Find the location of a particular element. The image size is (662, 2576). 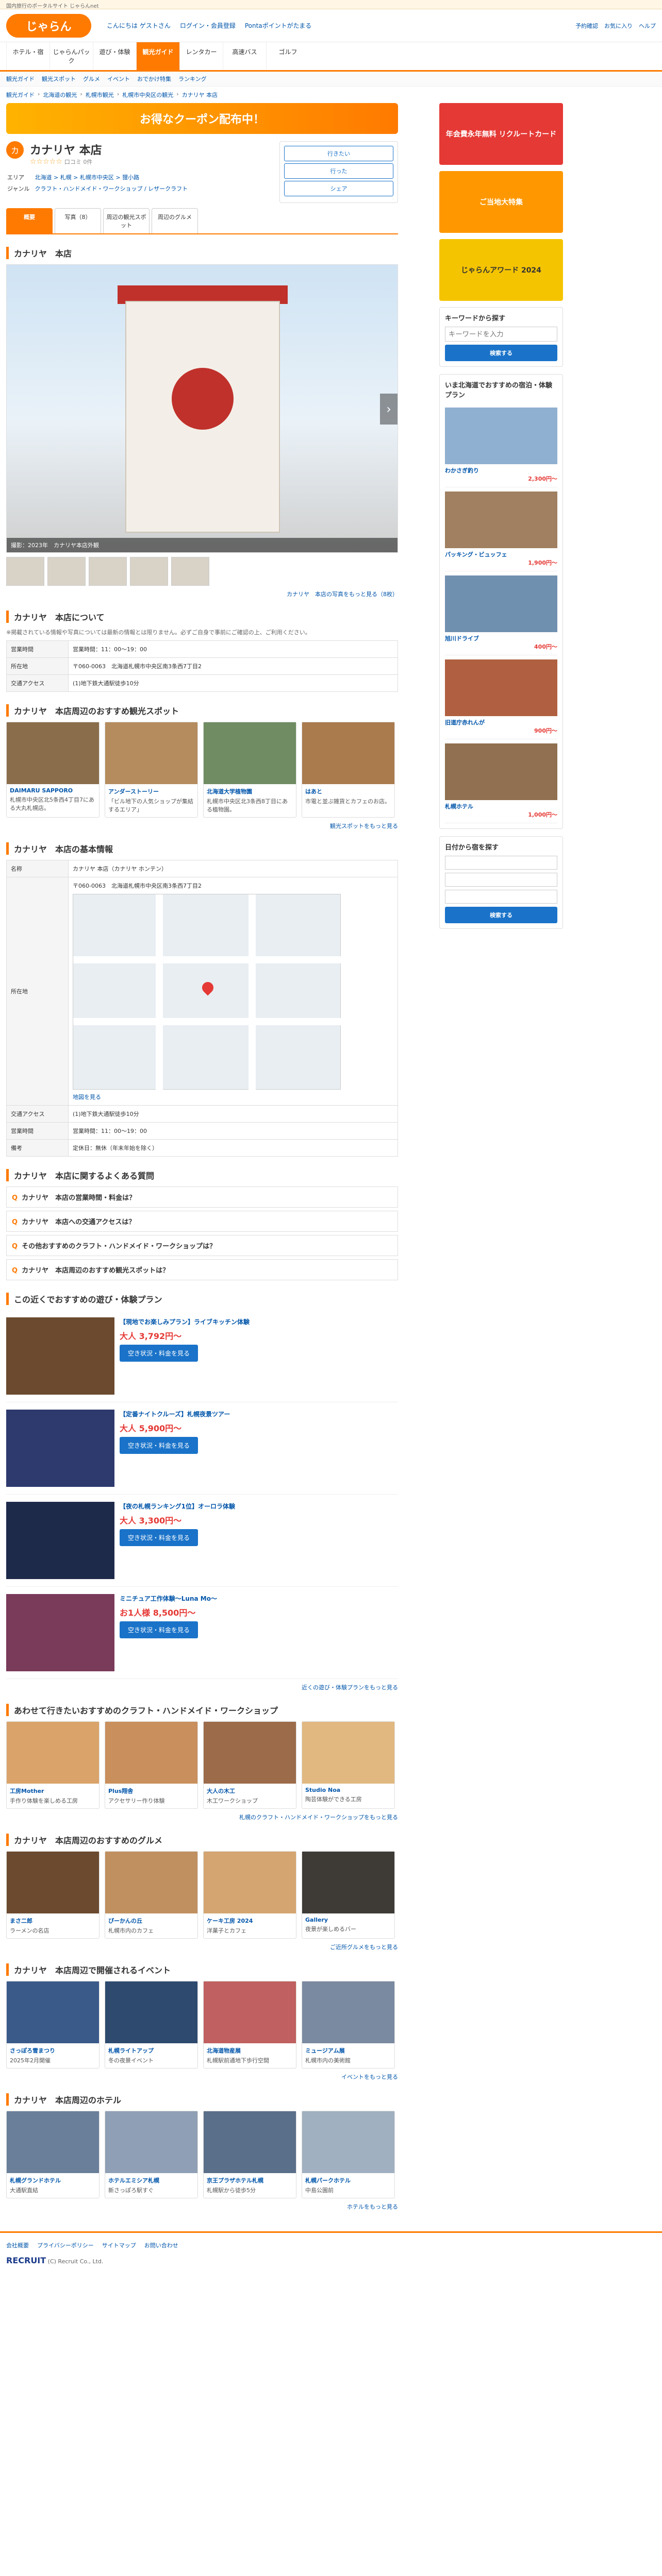

went-button: 行った is located at coordinates (338, 171).